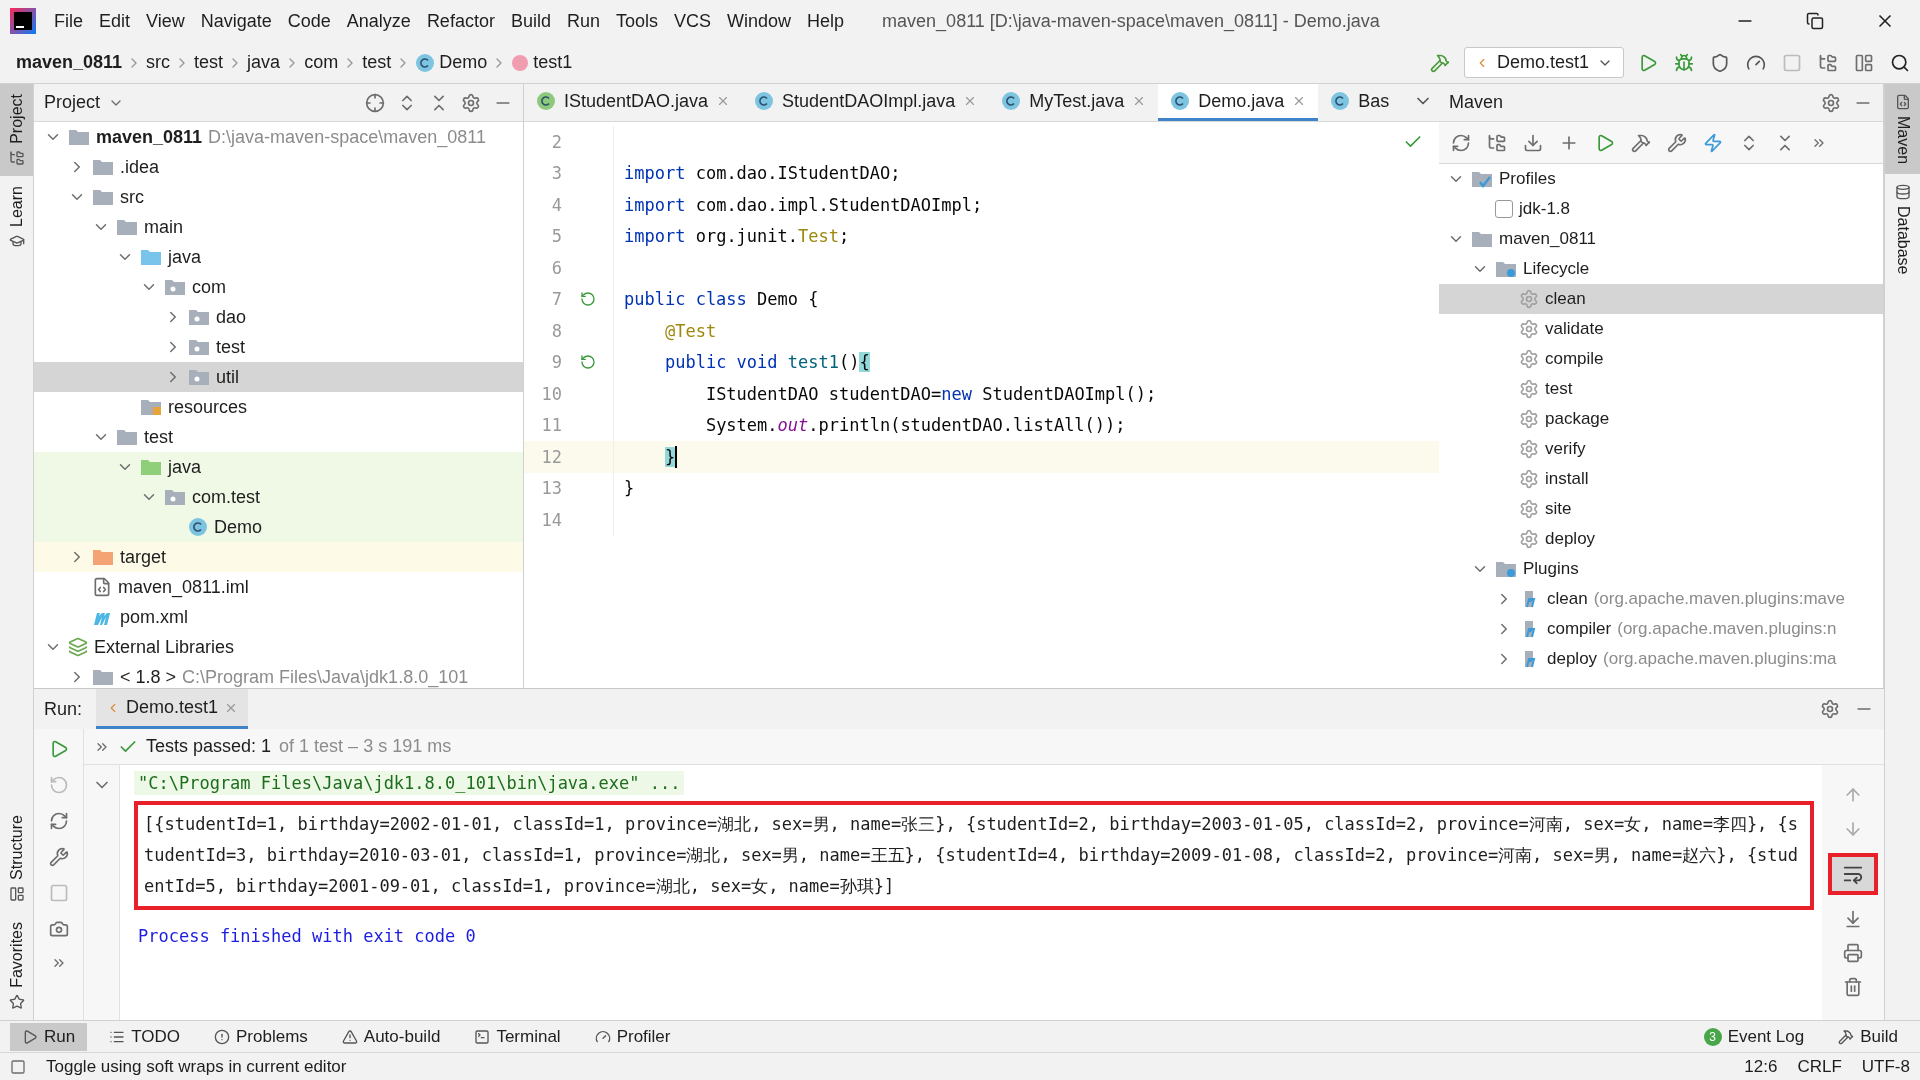 Image resolution: width=1920 pixels, height=1080 pixels. I want to click on scroll-to-end-icon, so click(1853, 919).